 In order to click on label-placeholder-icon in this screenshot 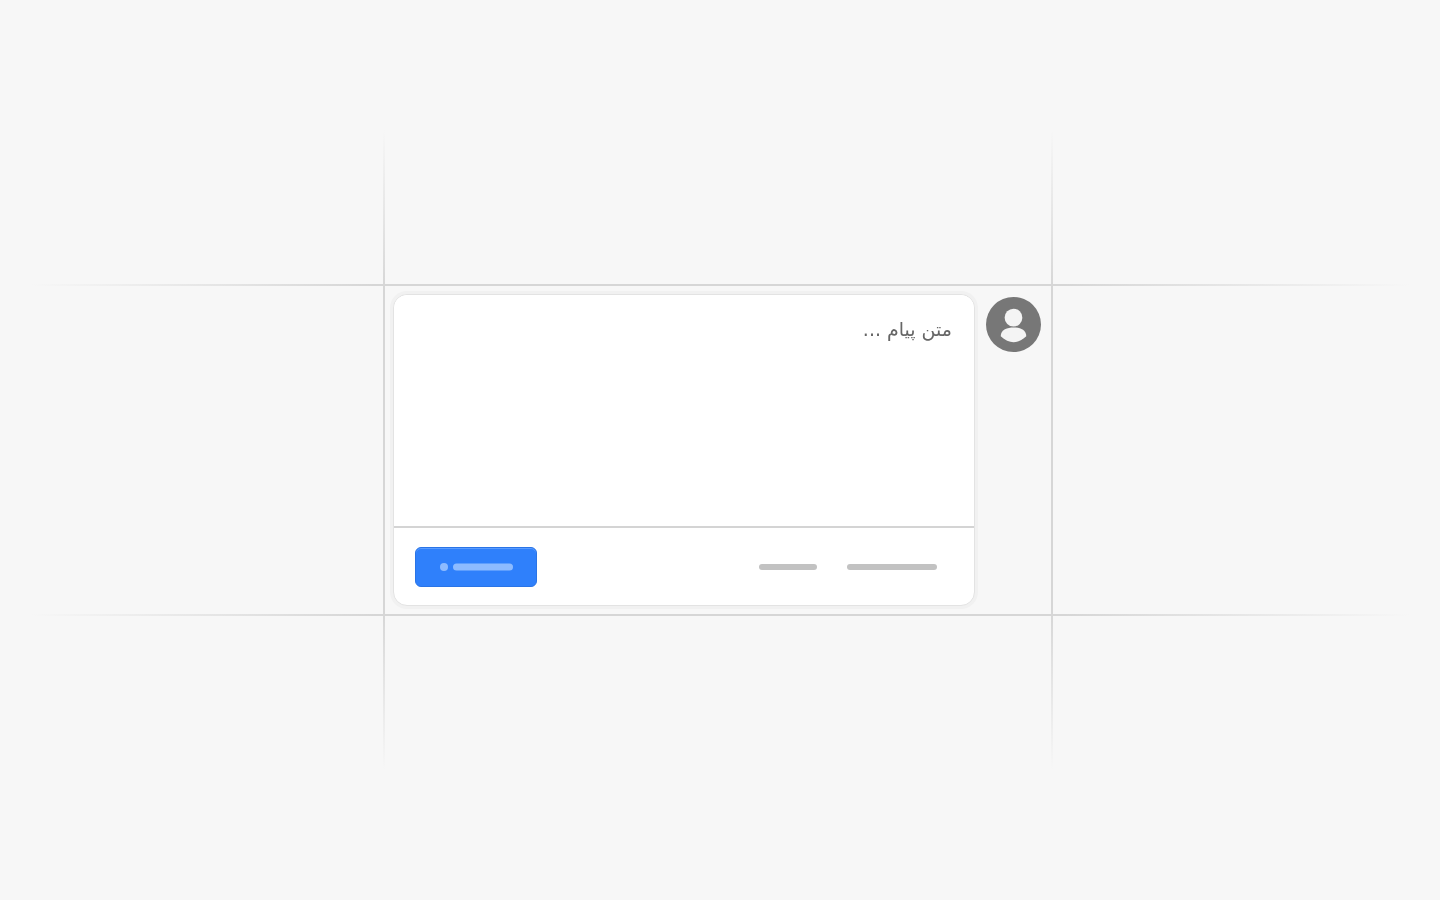, I will do `click(477, 566)`.